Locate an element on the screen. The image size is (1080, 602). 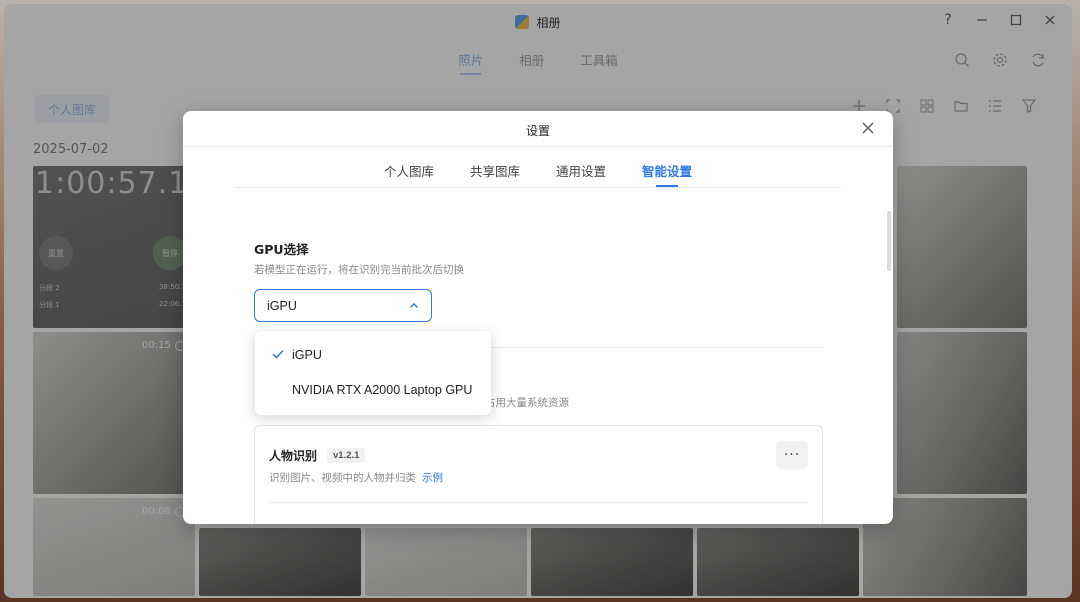
gpu-section-title: GPU选择 is located at coordinates (281, 249).